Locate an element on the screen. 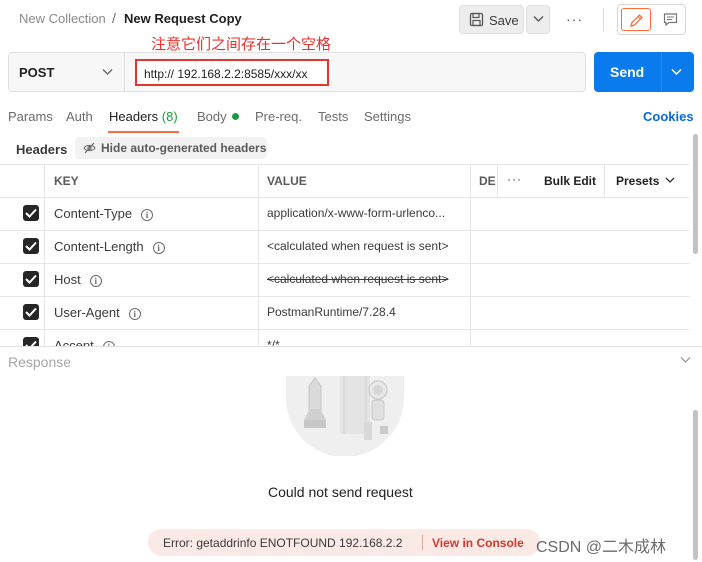 The height and width of the screenshot is (562, 702). header-value: */* is located at coordinates (273, 342).